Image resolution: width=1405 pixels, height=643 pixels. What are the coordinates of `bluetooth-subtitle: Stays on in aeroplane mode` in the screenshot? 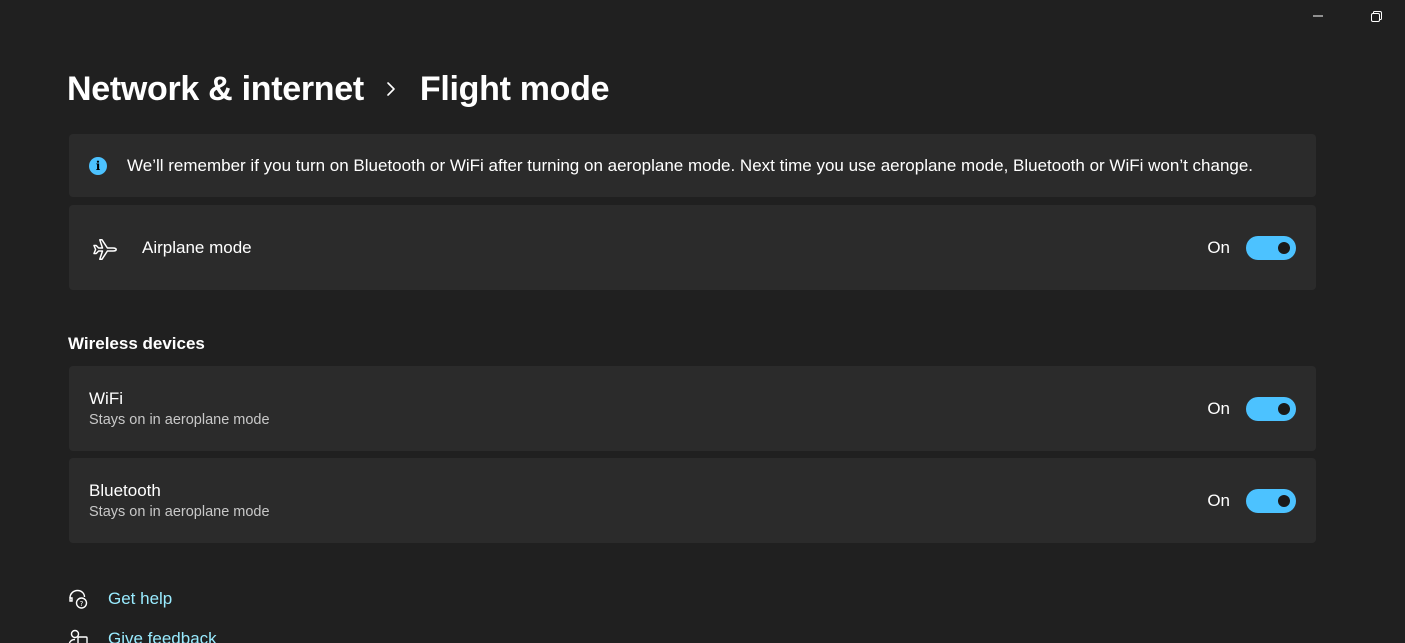 It's located at (179, 512).